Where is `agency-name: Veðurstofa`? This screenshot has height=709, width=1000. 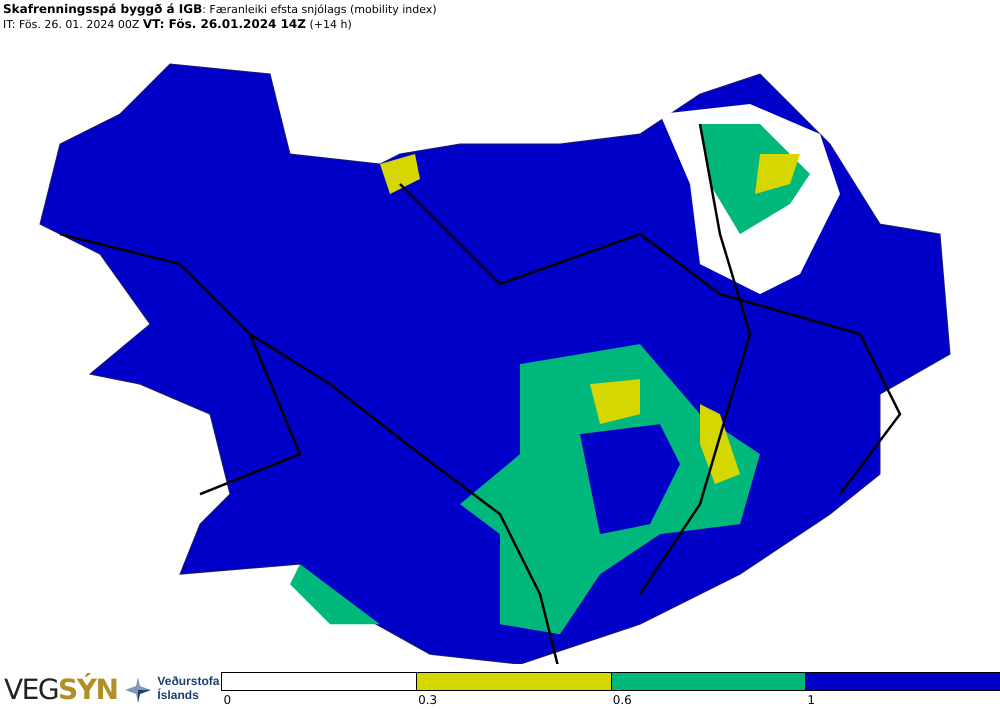
agency-name: Veðurstofa is located at coordinates (188, 681).